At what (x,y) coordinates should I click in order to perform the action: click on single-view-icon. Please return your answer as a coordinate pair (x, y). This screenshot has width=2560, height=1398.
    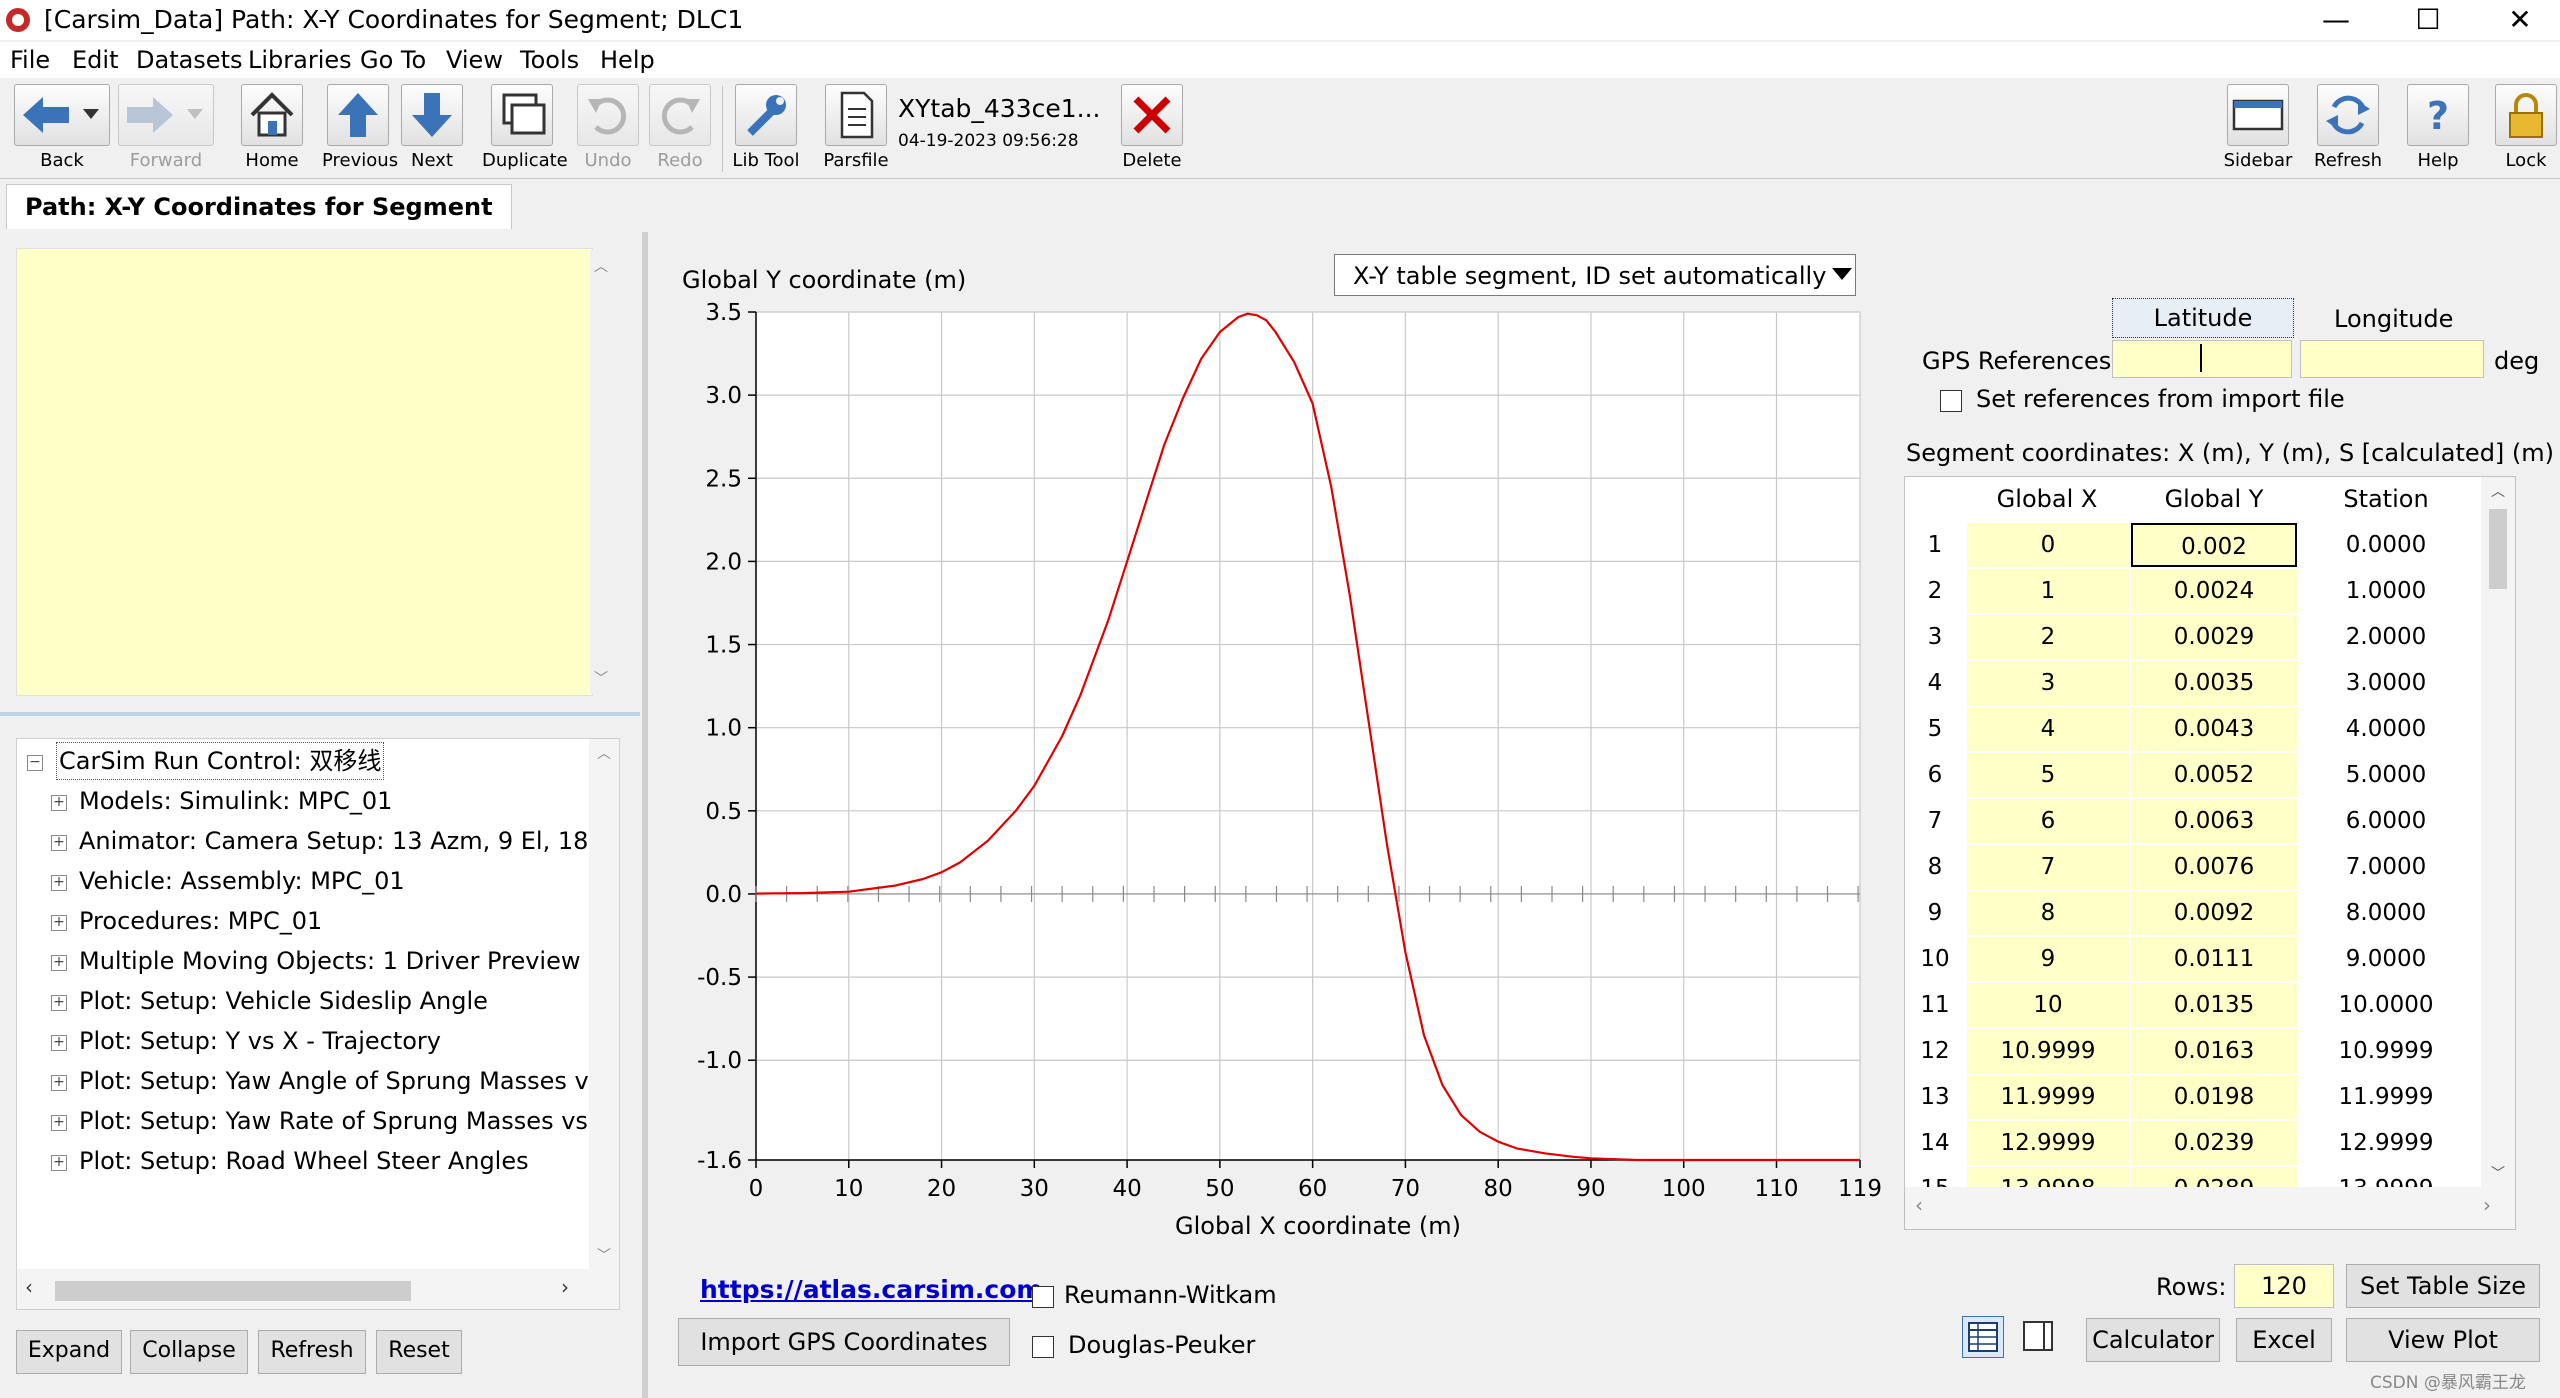
    Looking at the image, I should click on (2038, 1336).